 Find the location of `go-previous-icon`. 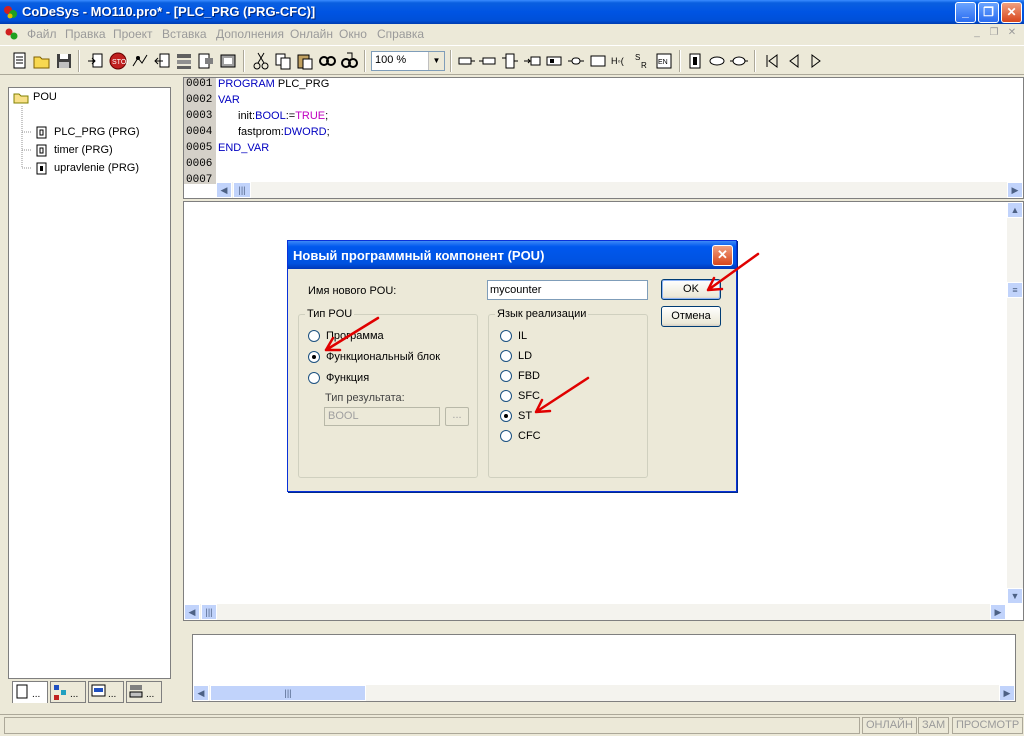

go-previous-icon is located at coordinates (794, 61).